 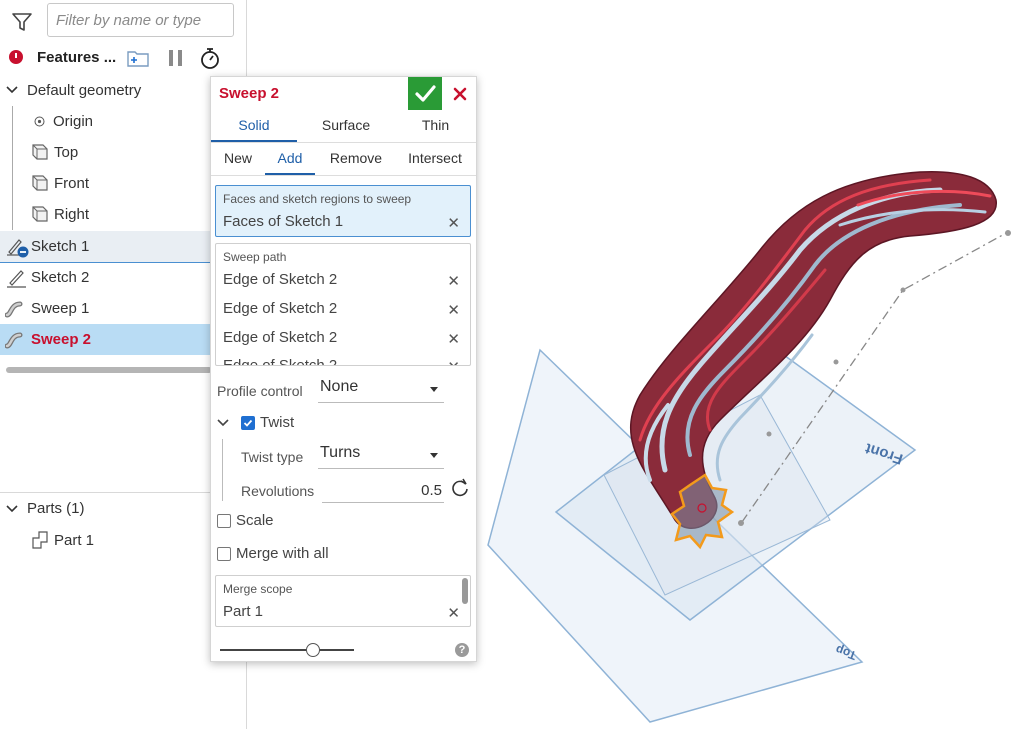 What do you see at coordinates (22, 22) in the screenshot?
I see `filter-icon` at bounding box center [22, 22].